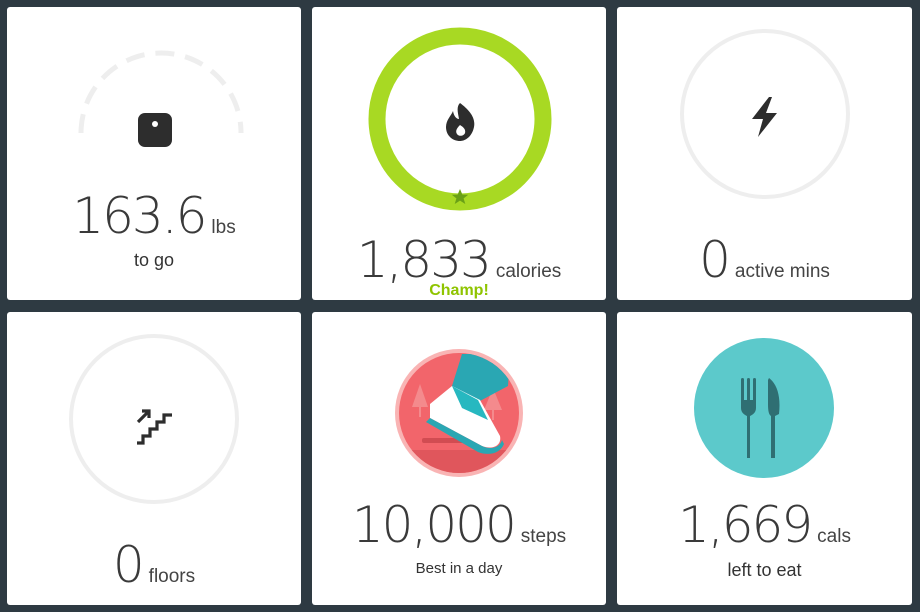  I want to click on stairs-icon, so click(154, 427).